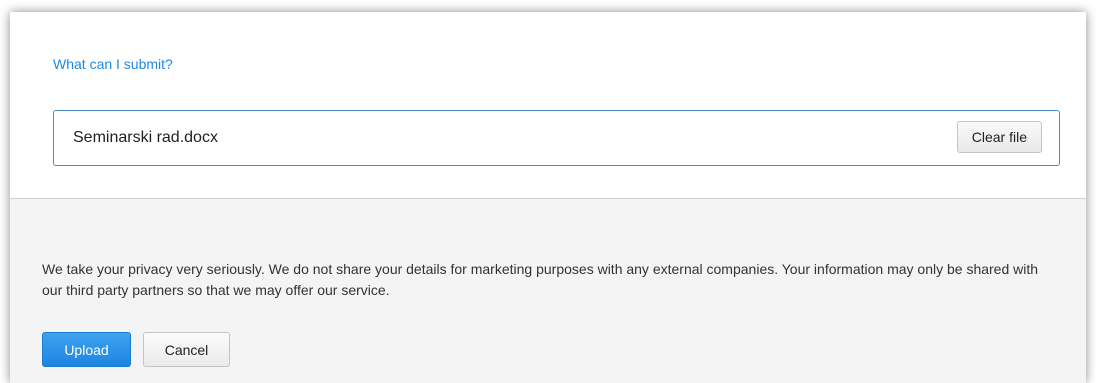 The image size is (1096, 383). What do you see at coordinates (145, 137) in the screenshot?
I see `selected-file-name: Seminarski rad.docx` at bounding box center [145, 137].